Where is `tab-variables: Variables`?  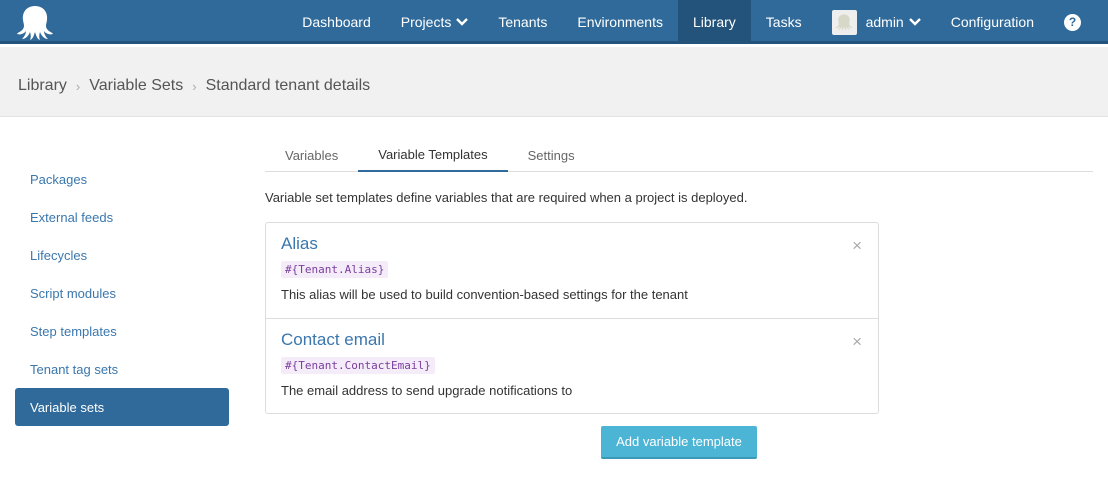 tab-variables: Variables is located at coordinates (311, 155).